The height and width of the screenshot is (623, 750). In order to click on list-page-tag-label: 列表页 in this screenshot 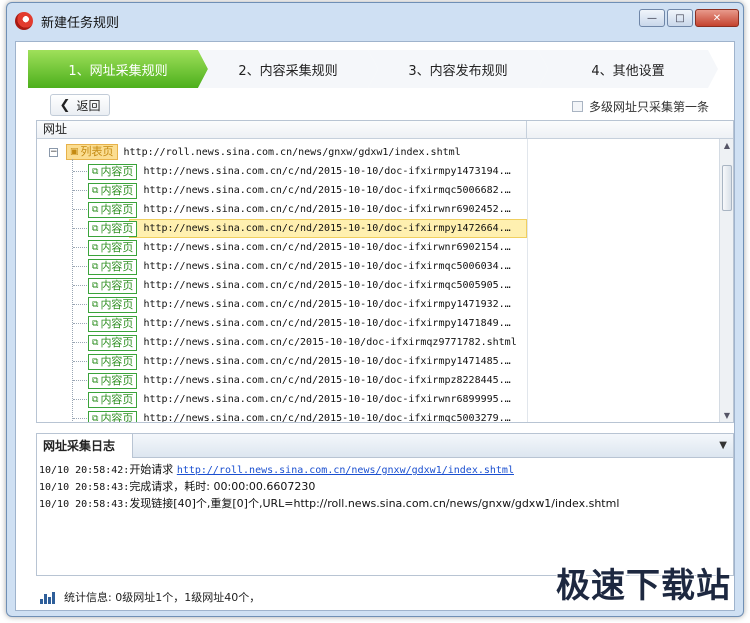, I will do `click(97, 151)`.